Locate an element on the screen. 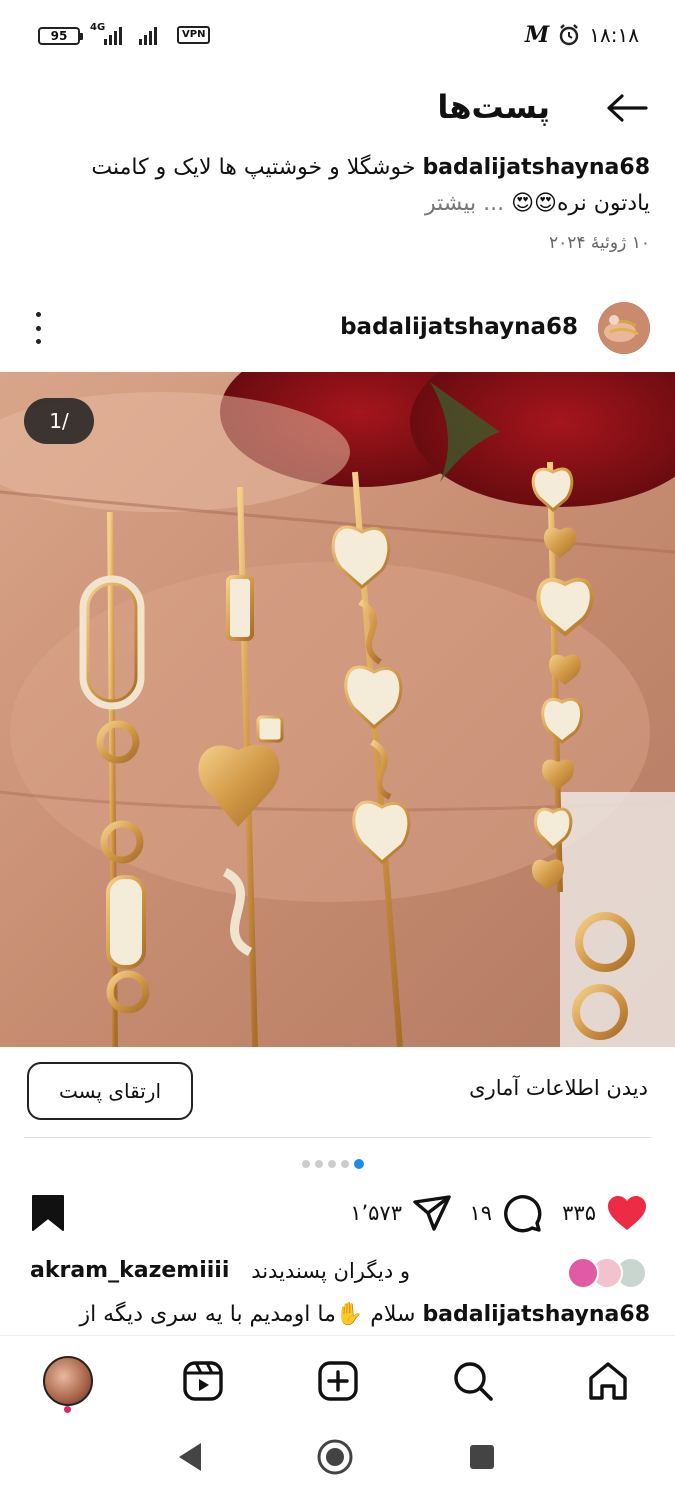 This screenshot has width=675, height=1500. battery-level: 95 is located at coordinates (59, 36).